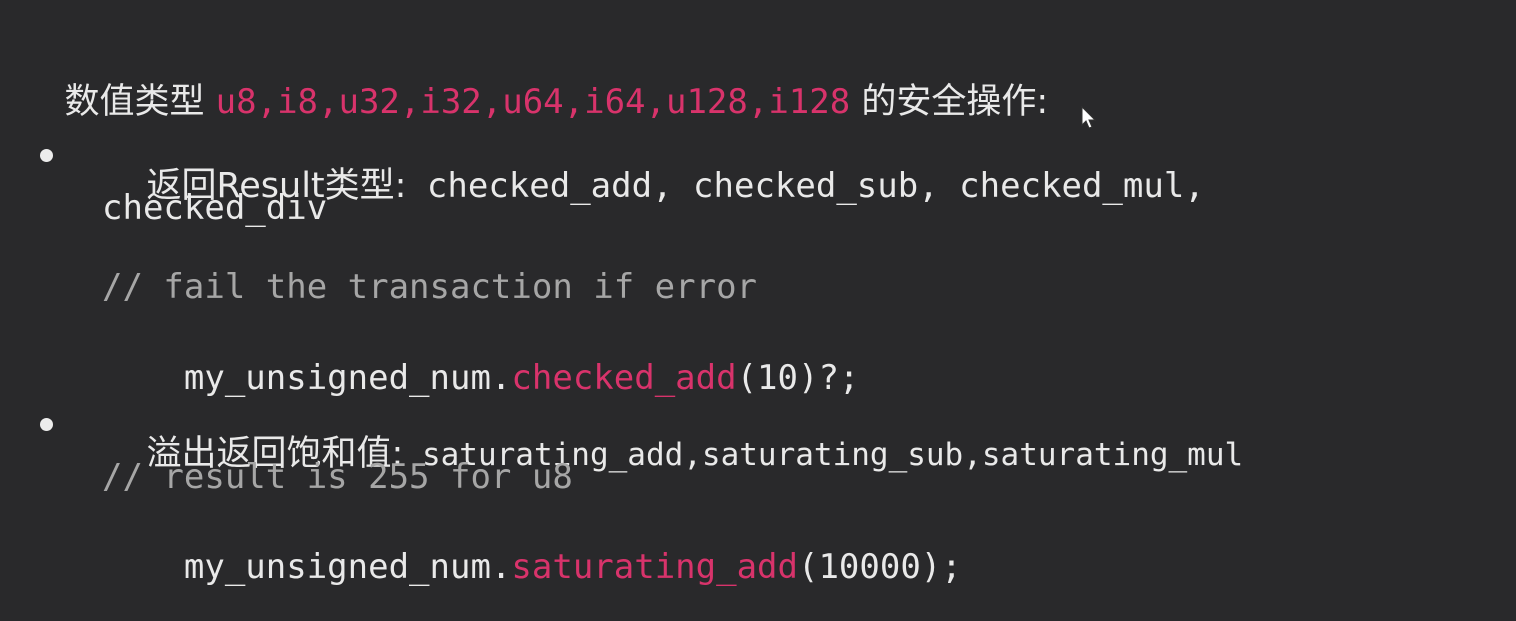 The image size is (1516, 621). I want to click on bullet2-code-line: my_unsigned_num.saturating_add(10000);, so click(532, 567).